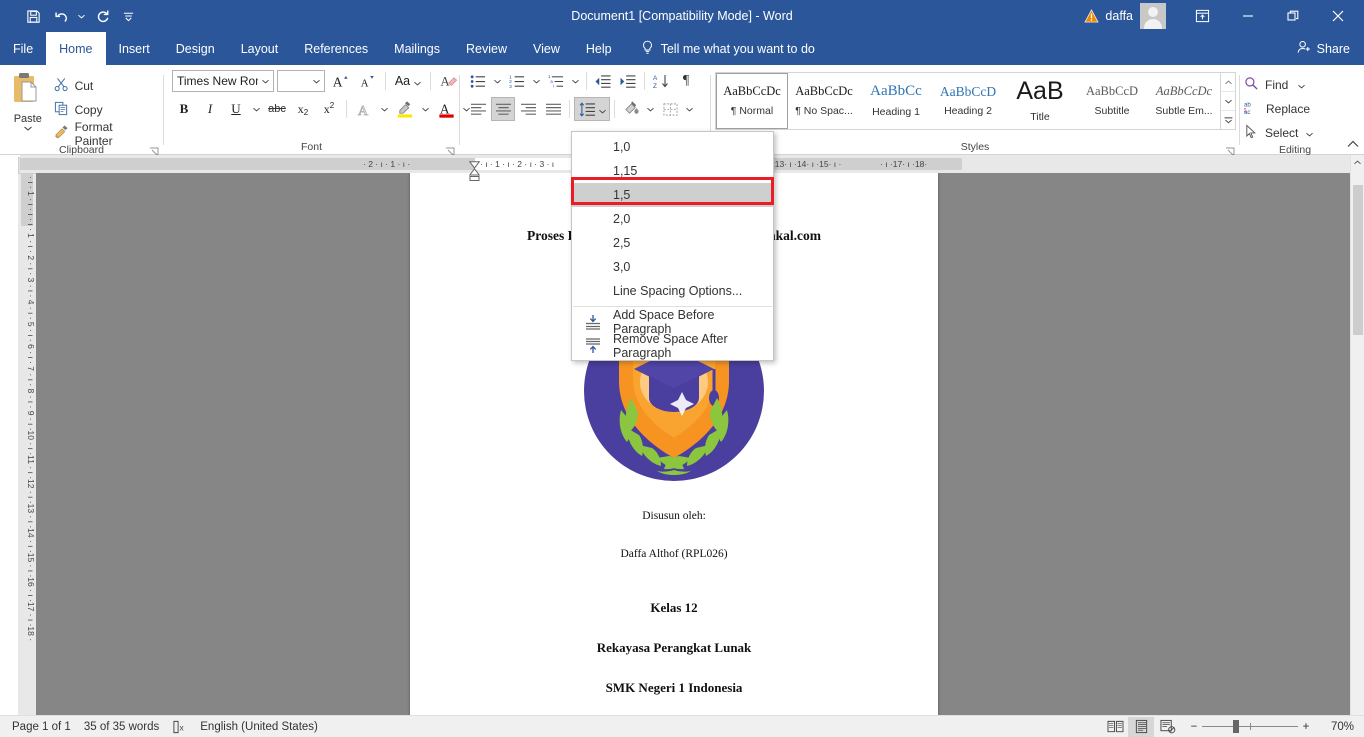  I want to click on align-left-button, so click(478, 109).